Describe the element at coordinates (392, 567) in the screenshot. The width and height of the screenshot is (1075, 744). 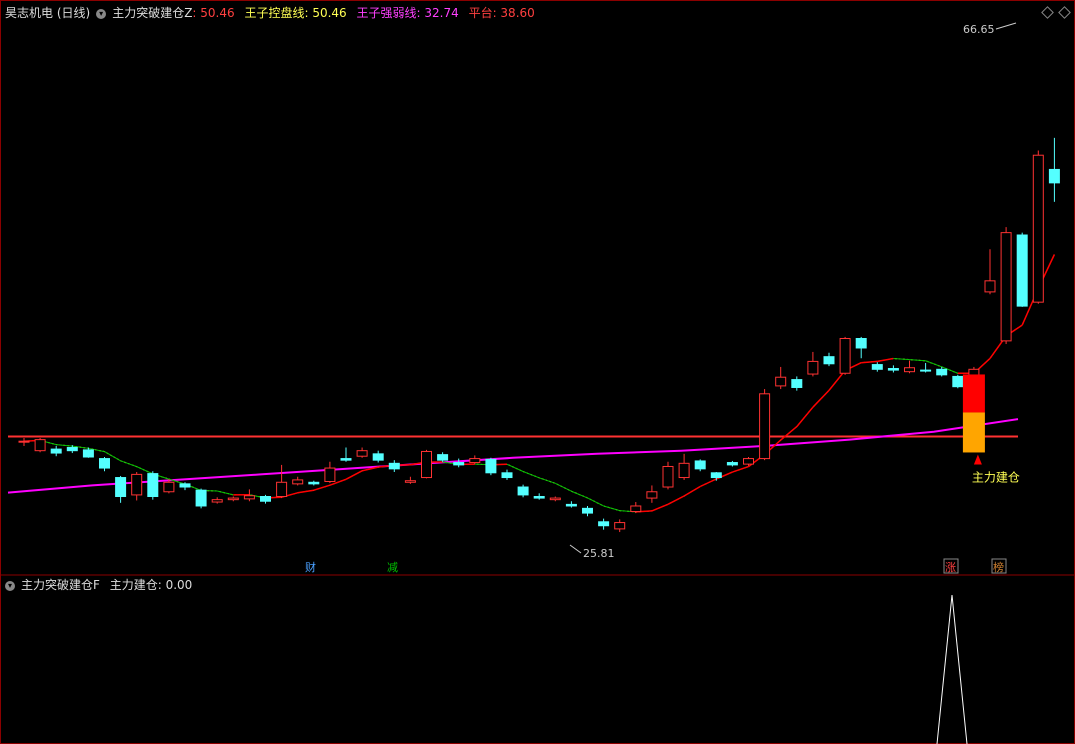
I see `event-marker: 减` at that location.